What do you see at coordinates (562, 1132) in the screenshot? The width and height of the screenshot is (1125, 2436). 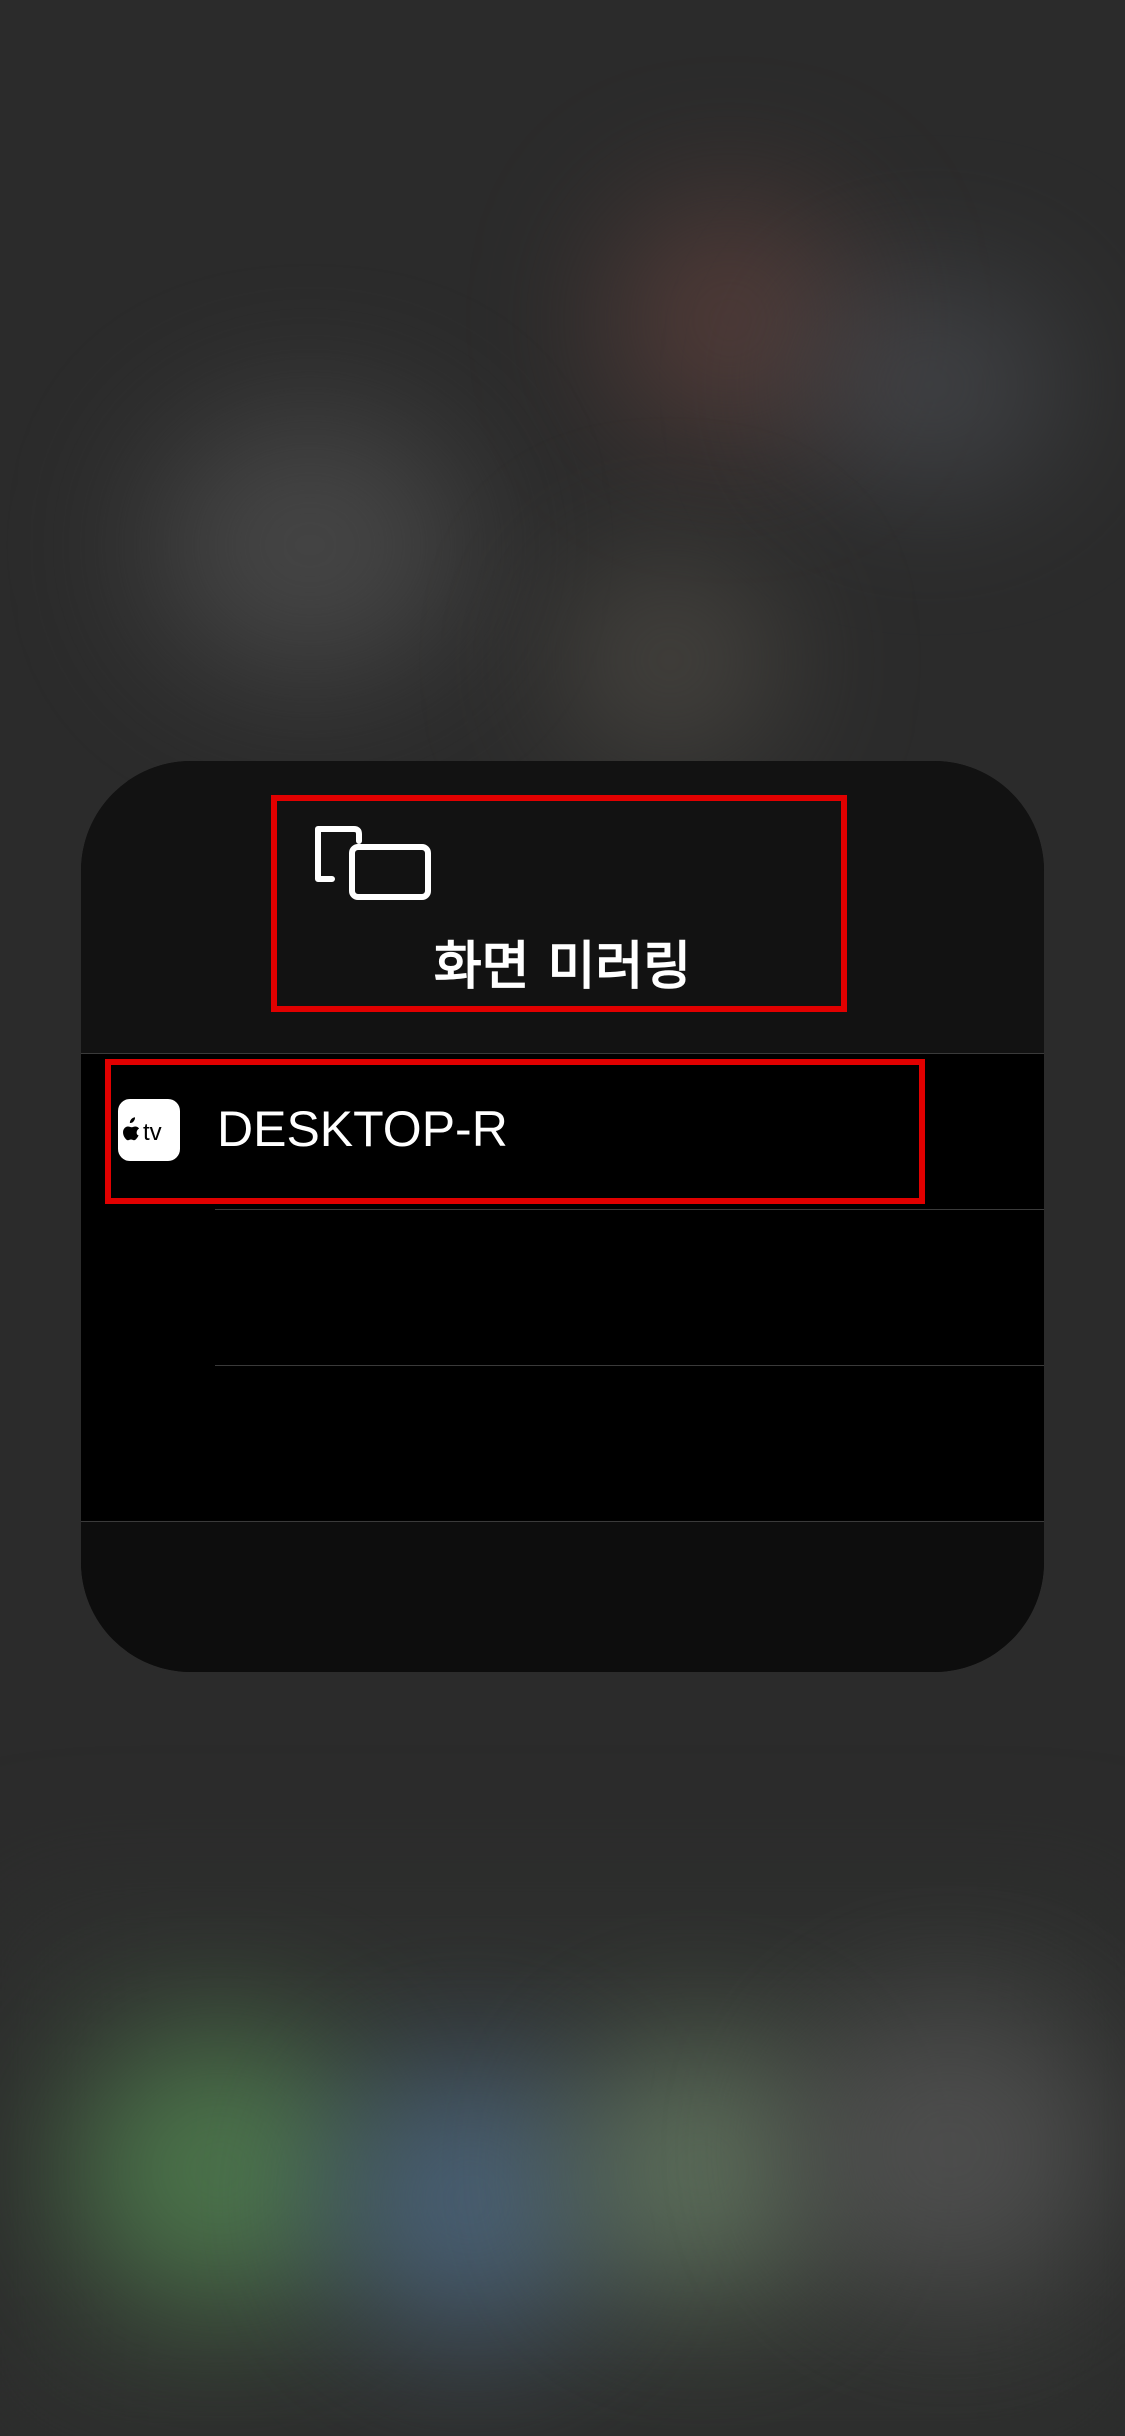 I see `device-row: tv DESKTOP-R` at bounding box center [562, 1132].